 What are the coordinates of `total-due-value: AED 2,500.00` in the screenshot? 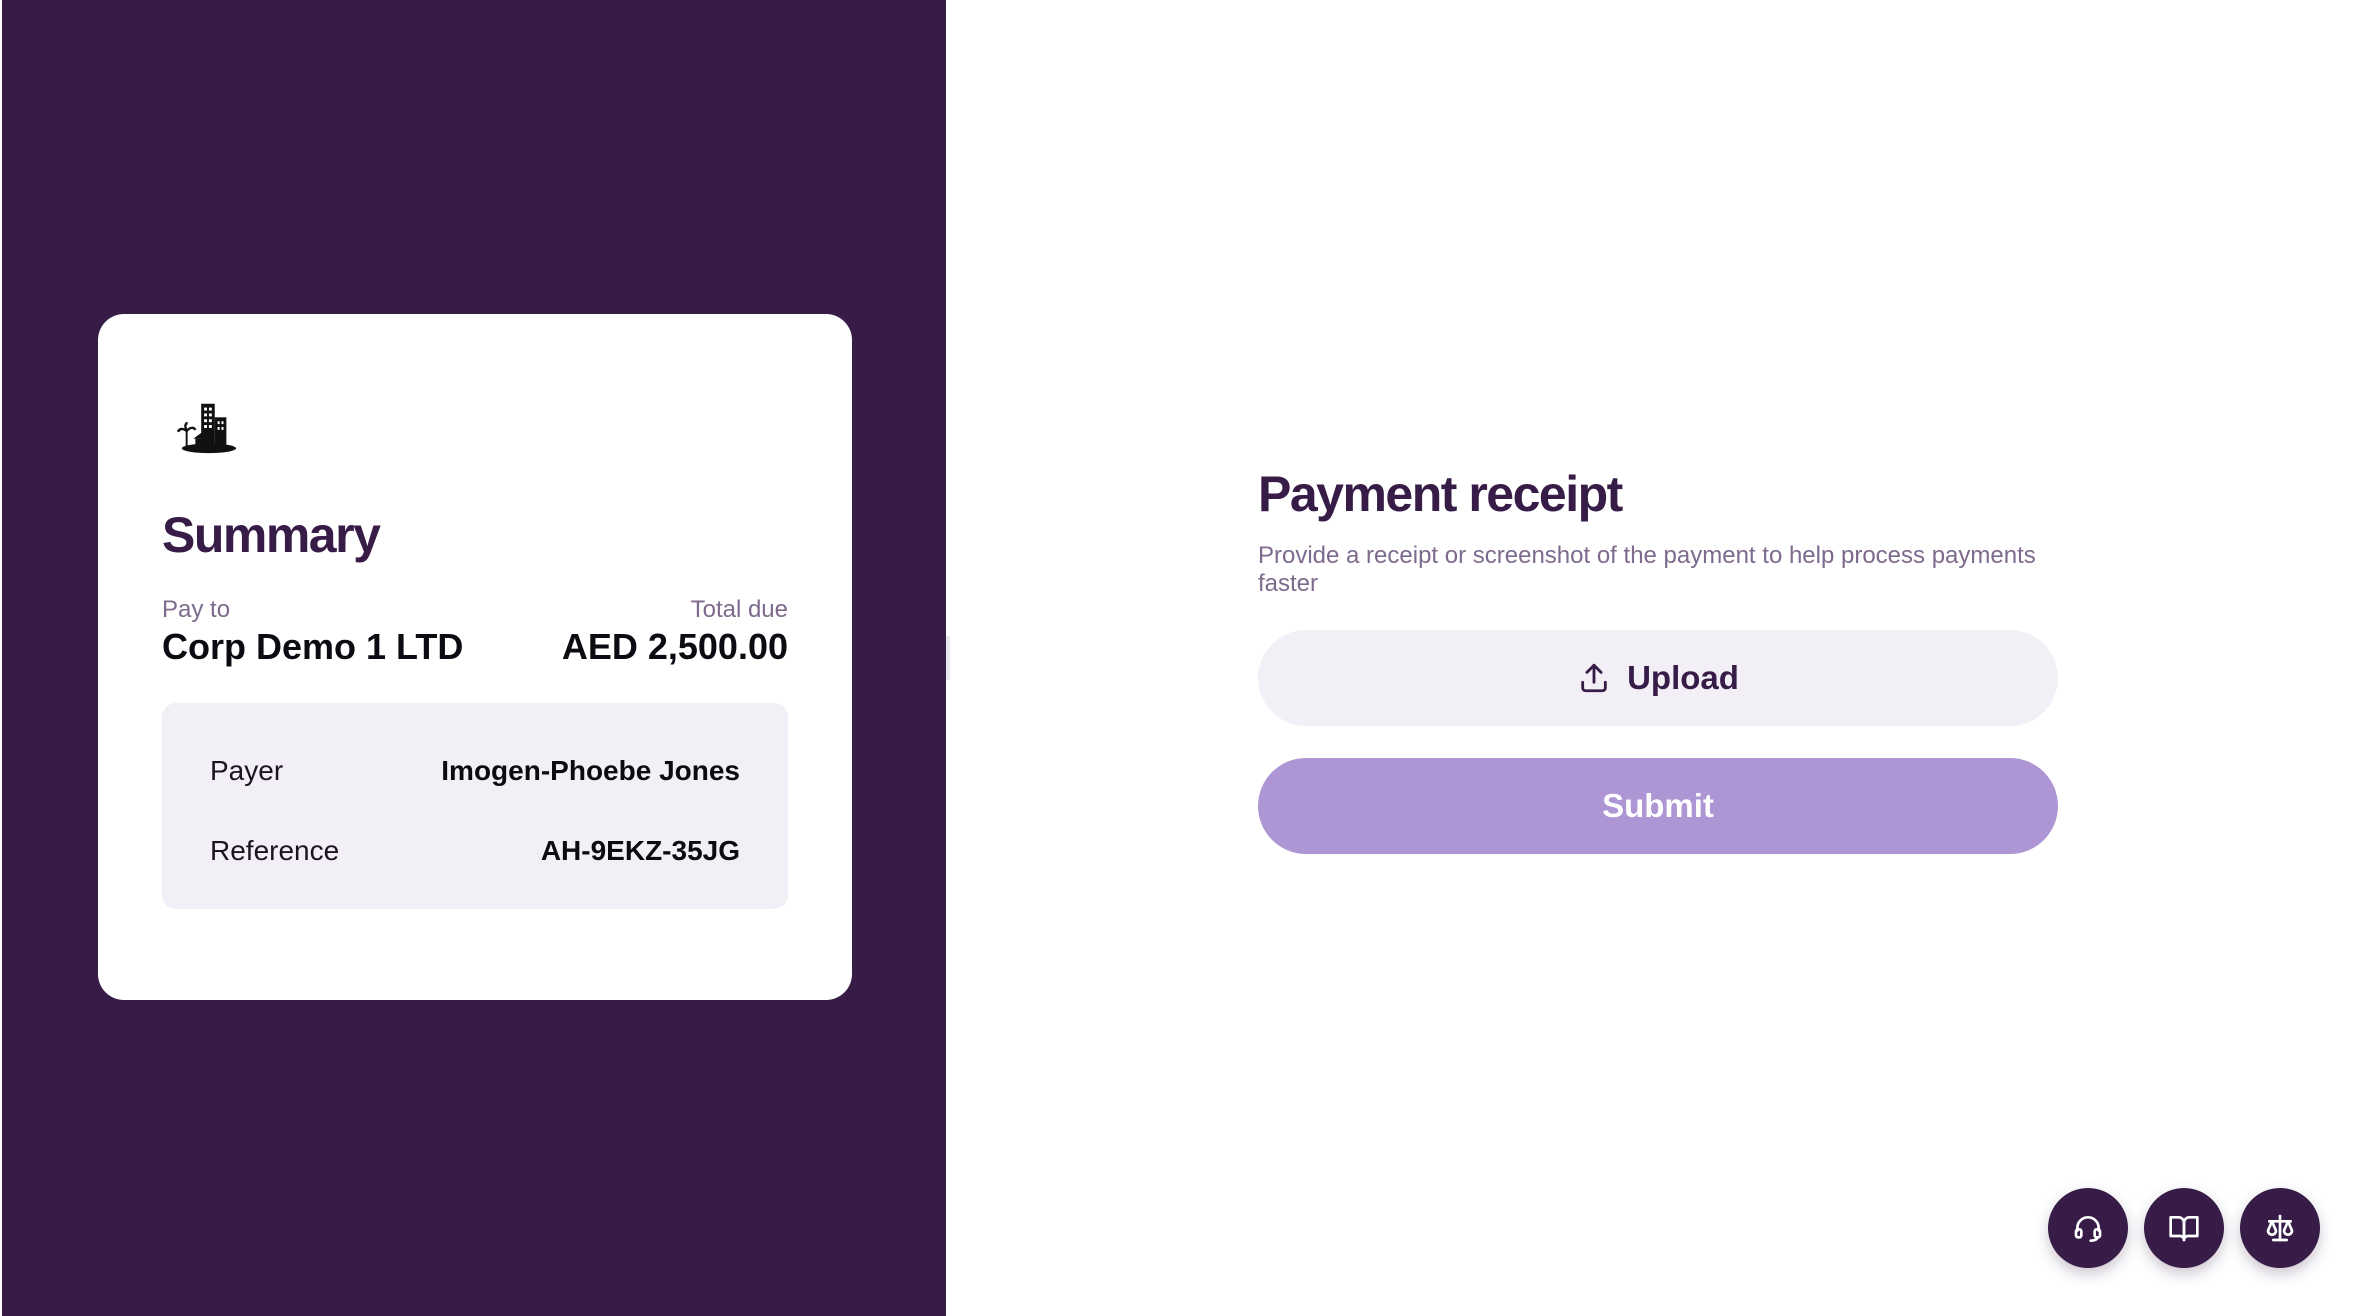 It's located at (674, 646).